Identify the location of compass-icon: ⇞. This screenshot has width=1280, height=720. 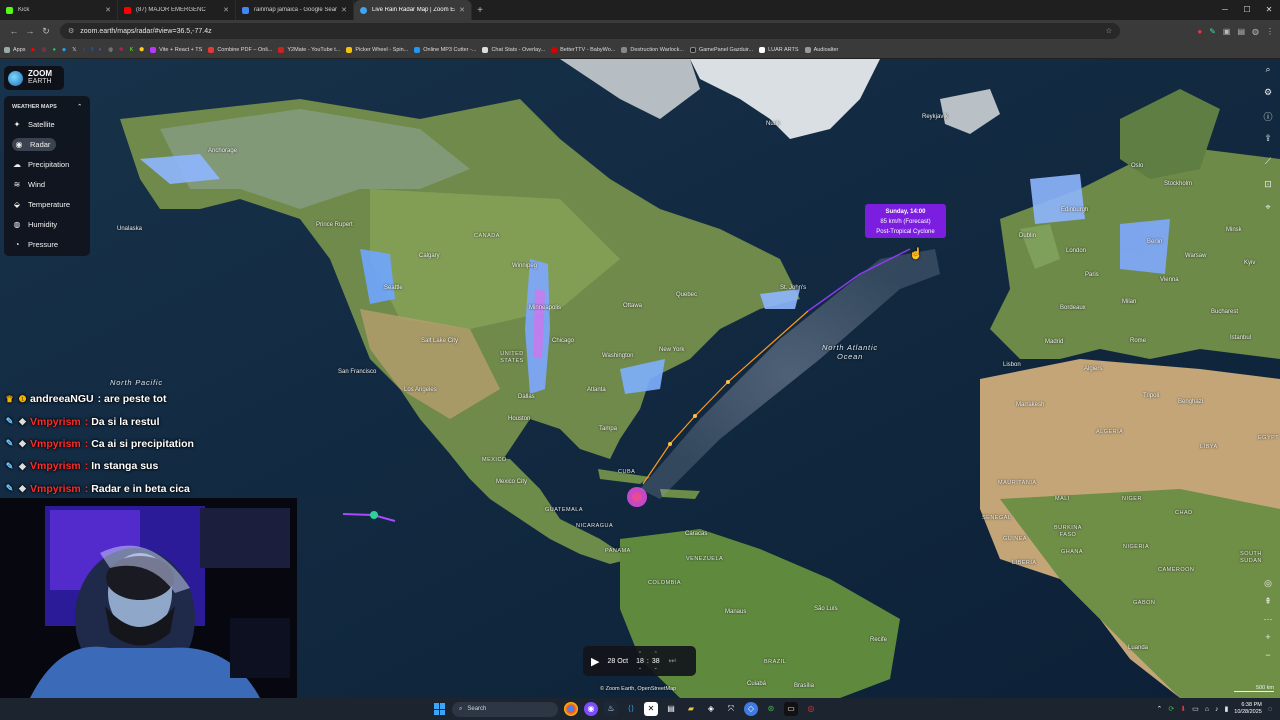
(1268, 605).